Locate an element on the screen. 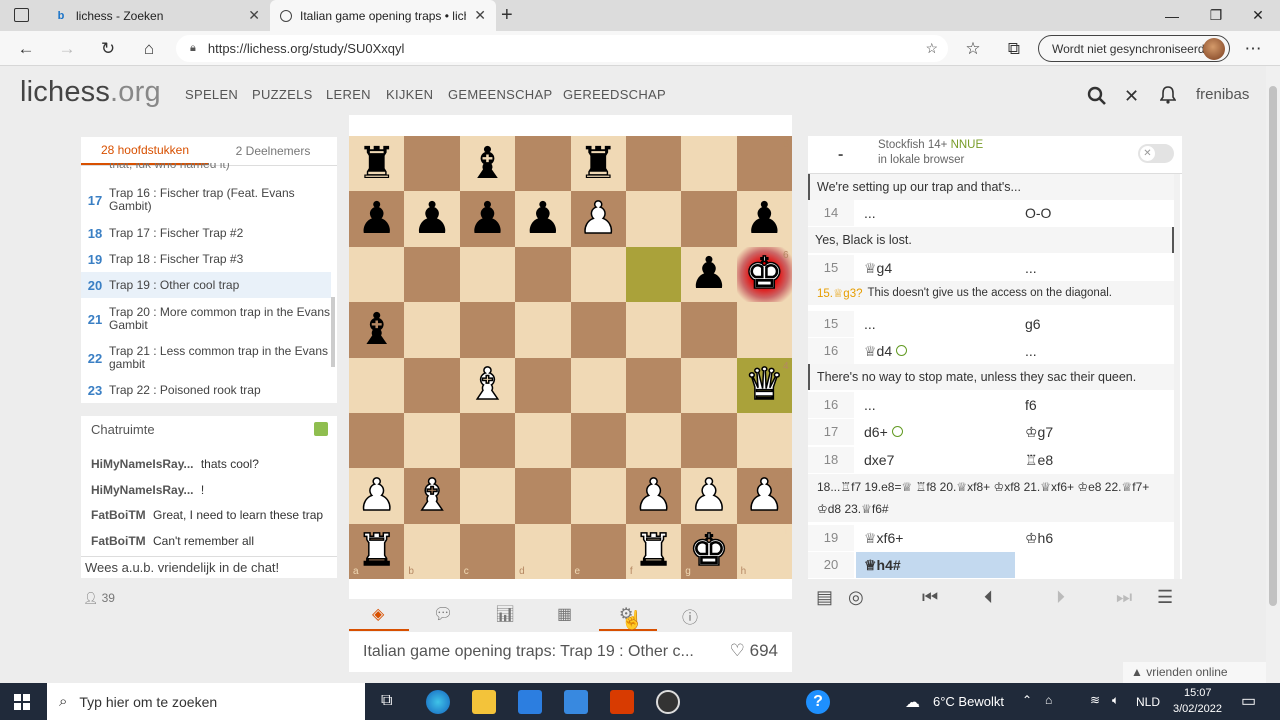 The width and height of the screenshot is (1280, 720). comment-icon: 💬︎ is located at coordinates (443, 614).